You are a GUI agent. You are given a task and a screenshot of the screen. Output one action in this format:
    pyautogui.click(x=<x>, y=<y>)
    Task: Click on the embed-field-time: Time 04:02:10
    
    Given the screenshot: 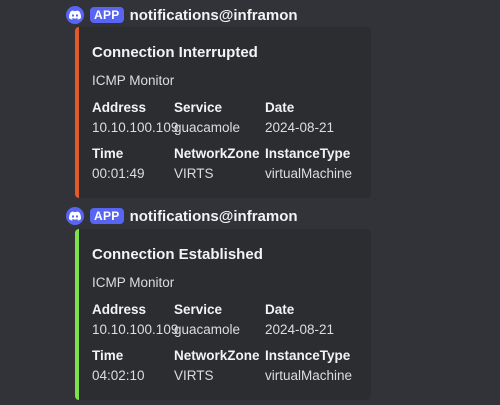 What is the action you would take?
    pyautogui.click(x=118, y=366)
    